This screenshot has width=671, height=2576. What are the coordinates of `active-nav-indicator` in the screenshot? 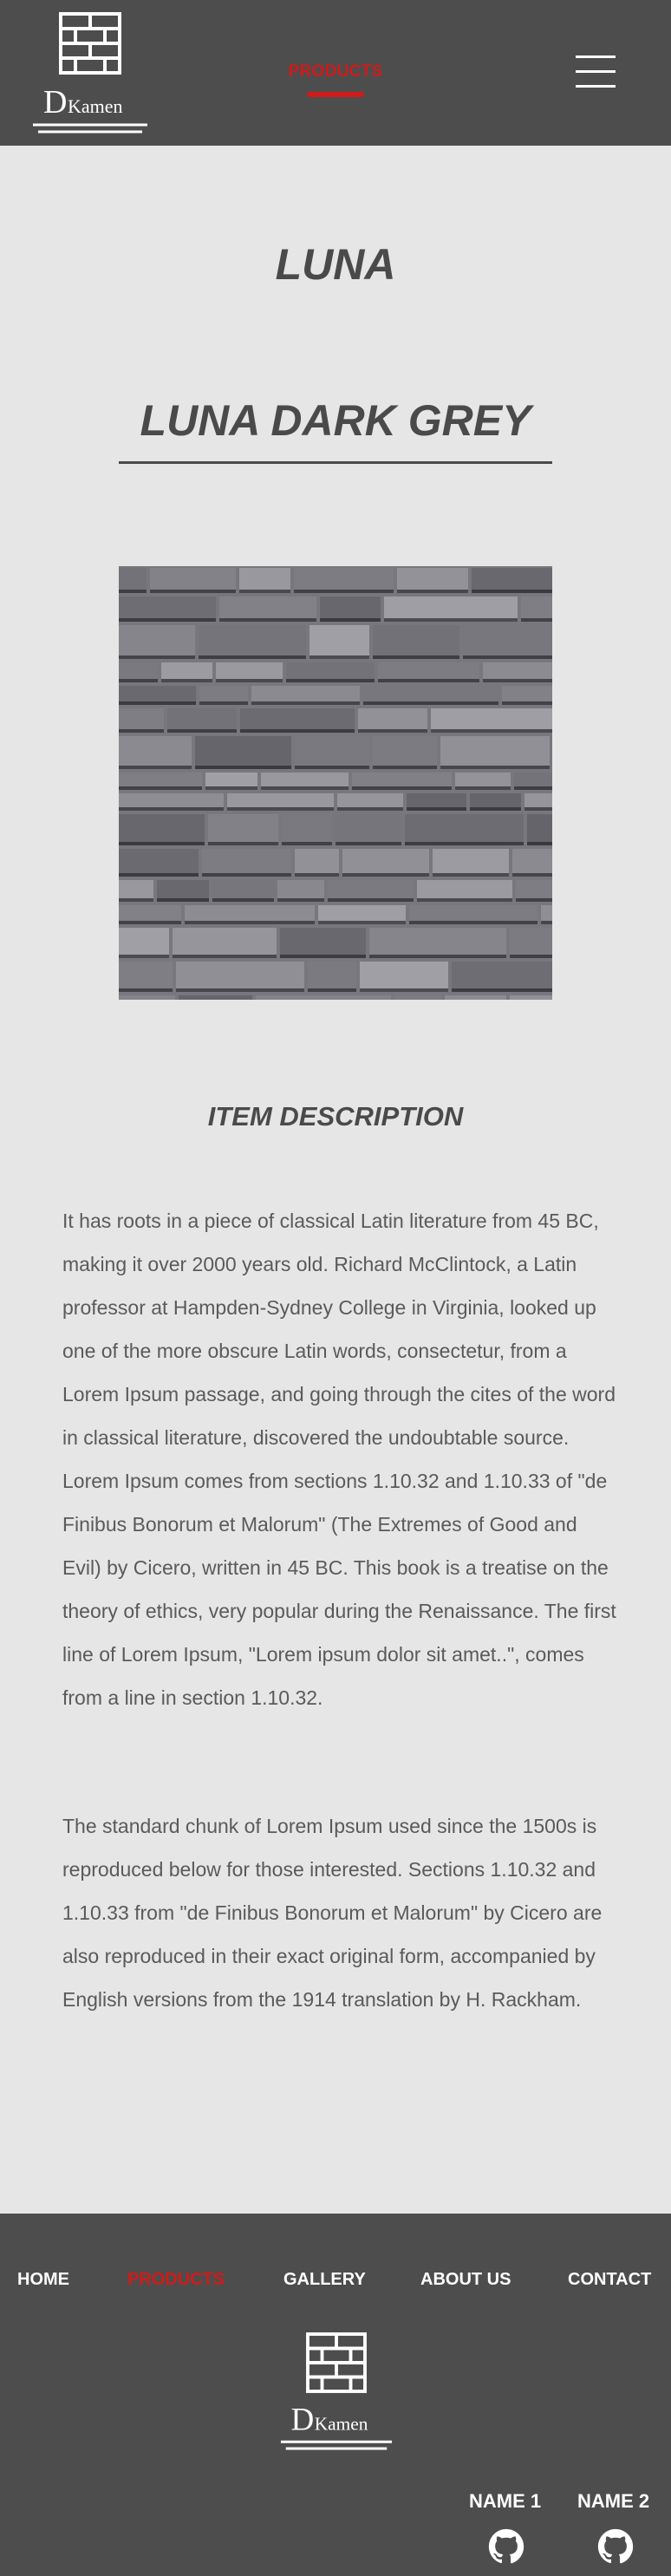 It's located at (335, 95).